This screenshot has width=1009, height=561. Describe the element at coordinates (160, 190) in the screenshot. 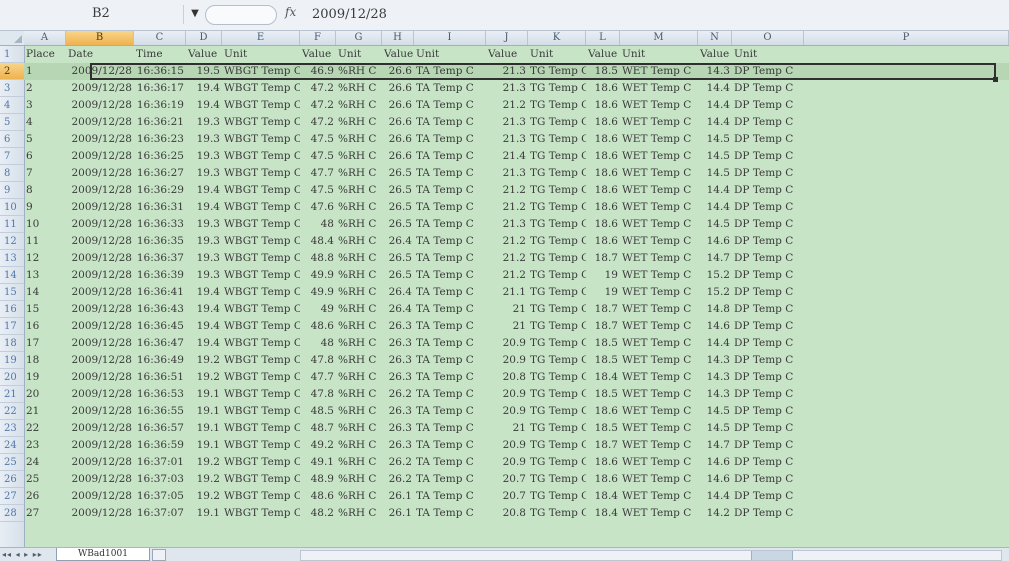

I see `table-cell: 16:36:29` at that location.